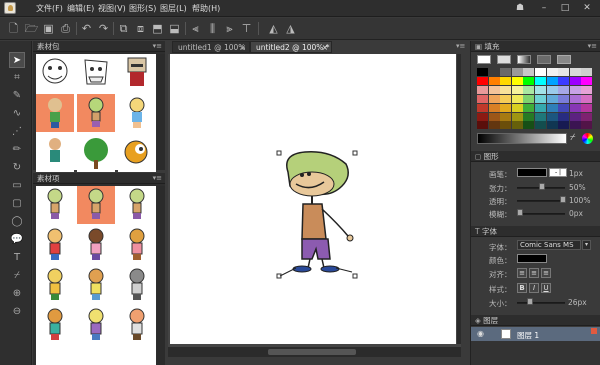 This screenshot has height=365, width=600. I want to click on doc-menu-icon: ▾≡, so click(460, 46).